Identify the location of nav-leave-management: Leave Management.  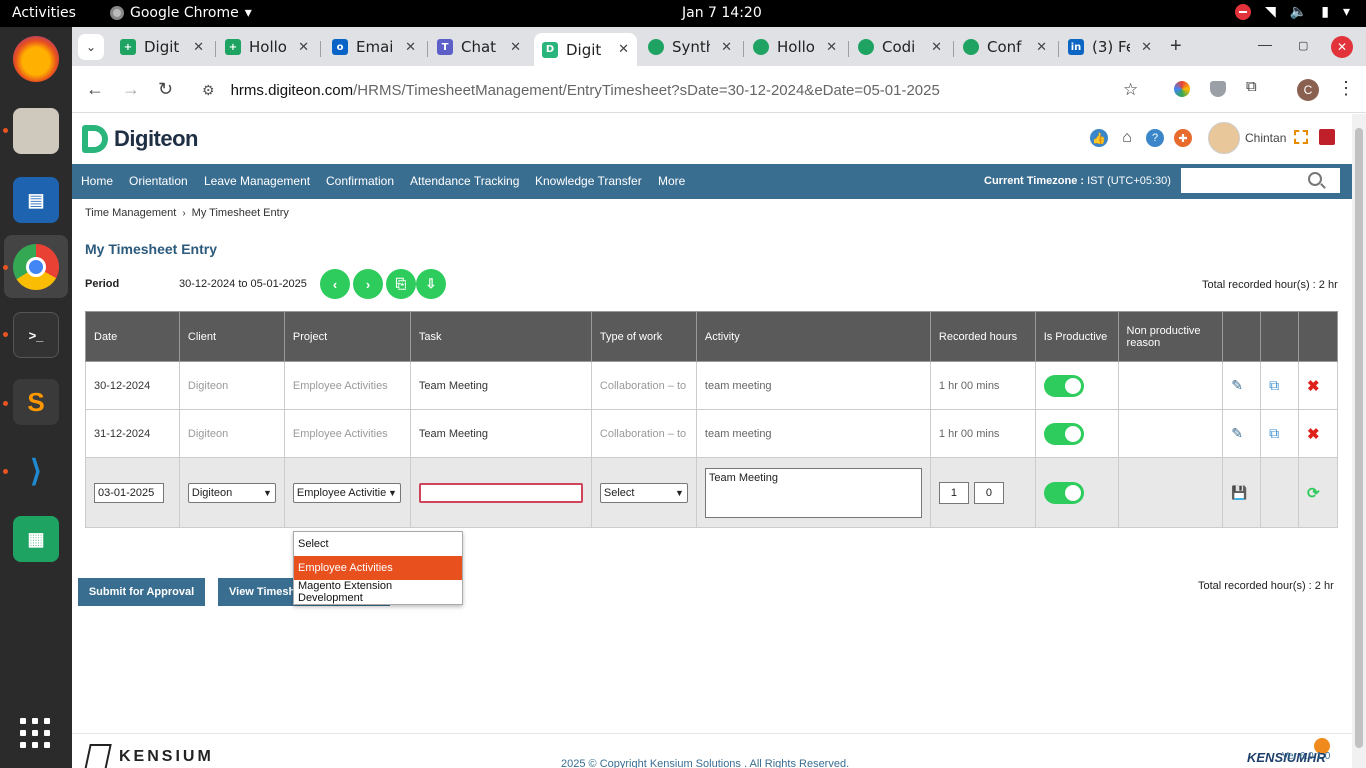
(257, 181).